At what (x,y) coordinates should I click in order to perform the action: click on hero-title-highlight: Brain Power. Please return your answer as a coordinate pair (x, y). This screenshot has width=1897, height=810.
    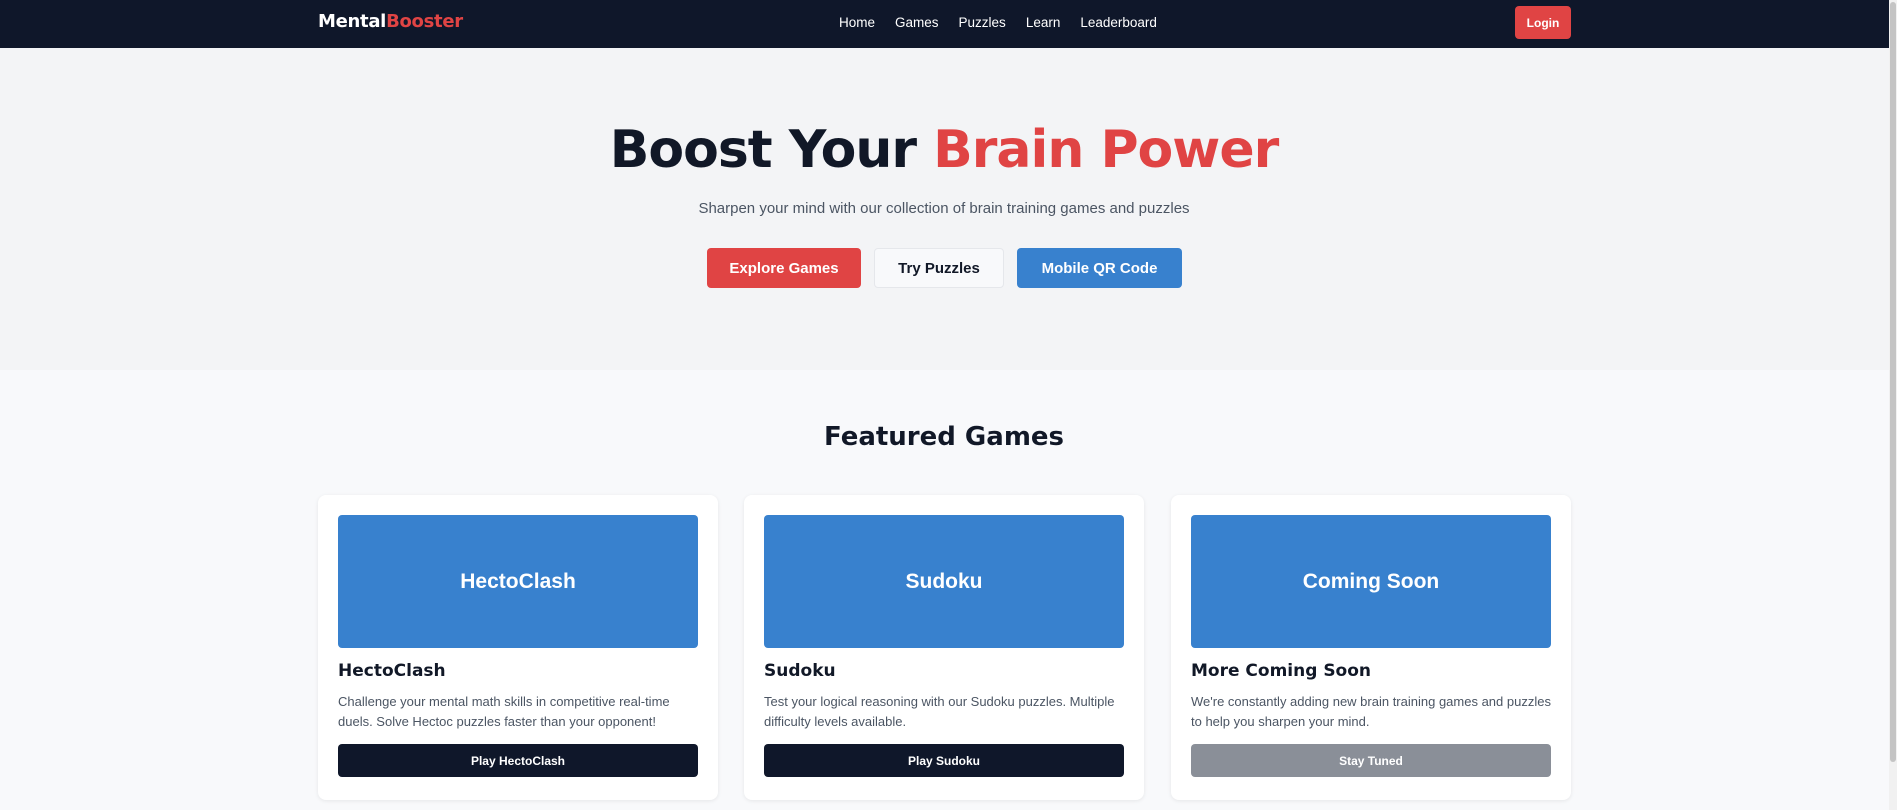
    Looking at the image, I should click on (1106, 150).